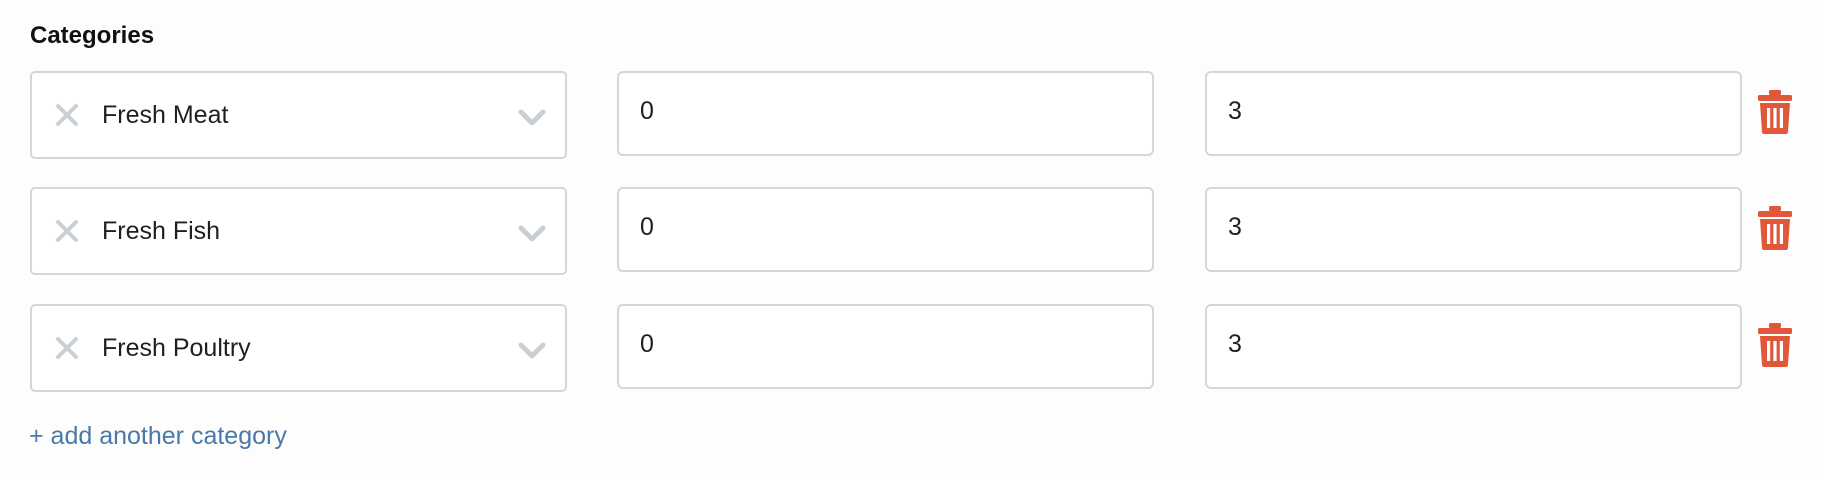 The width and height of the screenshot is (1824, 480). I want to click on category-select-value: Fresh Fish, so click(161, 231).